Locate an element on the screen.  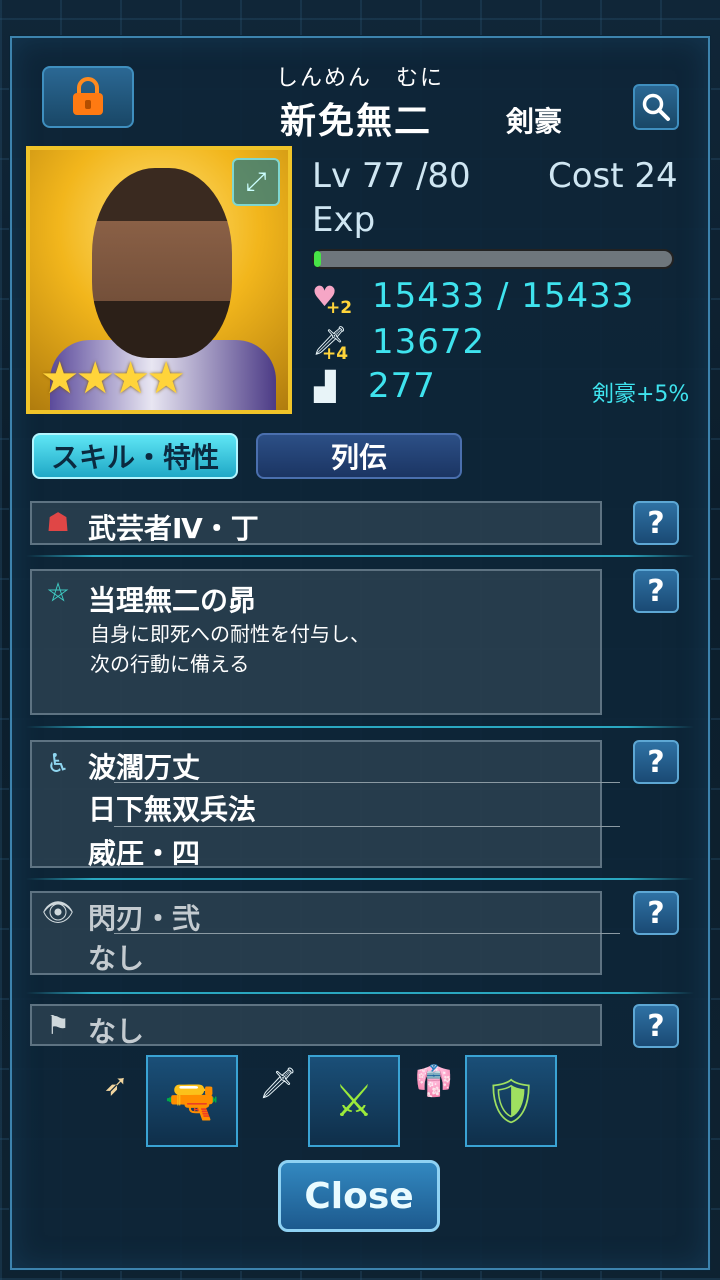
armor-icon: 👘 is located at coordinates (434, 1081).